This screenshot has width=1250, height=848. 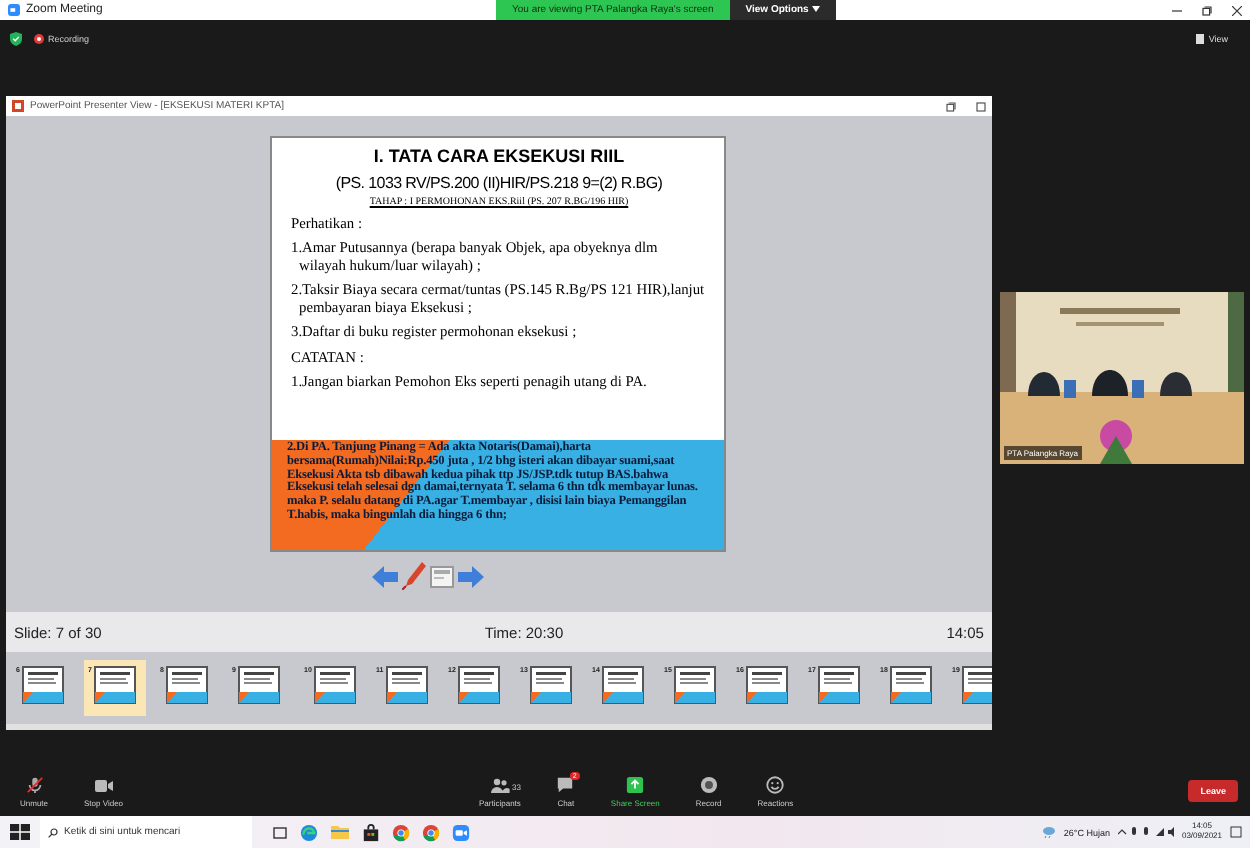 I want to click on slide-menu-icon, so click(x=441, y=576).